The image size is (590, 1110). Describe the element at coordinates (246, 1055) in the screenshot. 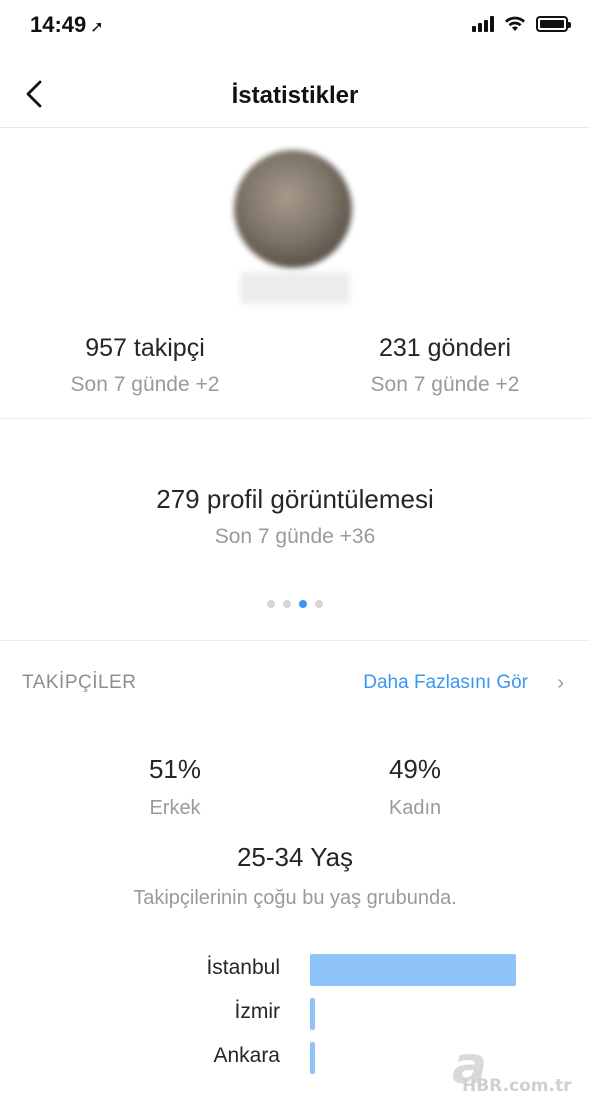

I see `city-label: Ankara` at that location.